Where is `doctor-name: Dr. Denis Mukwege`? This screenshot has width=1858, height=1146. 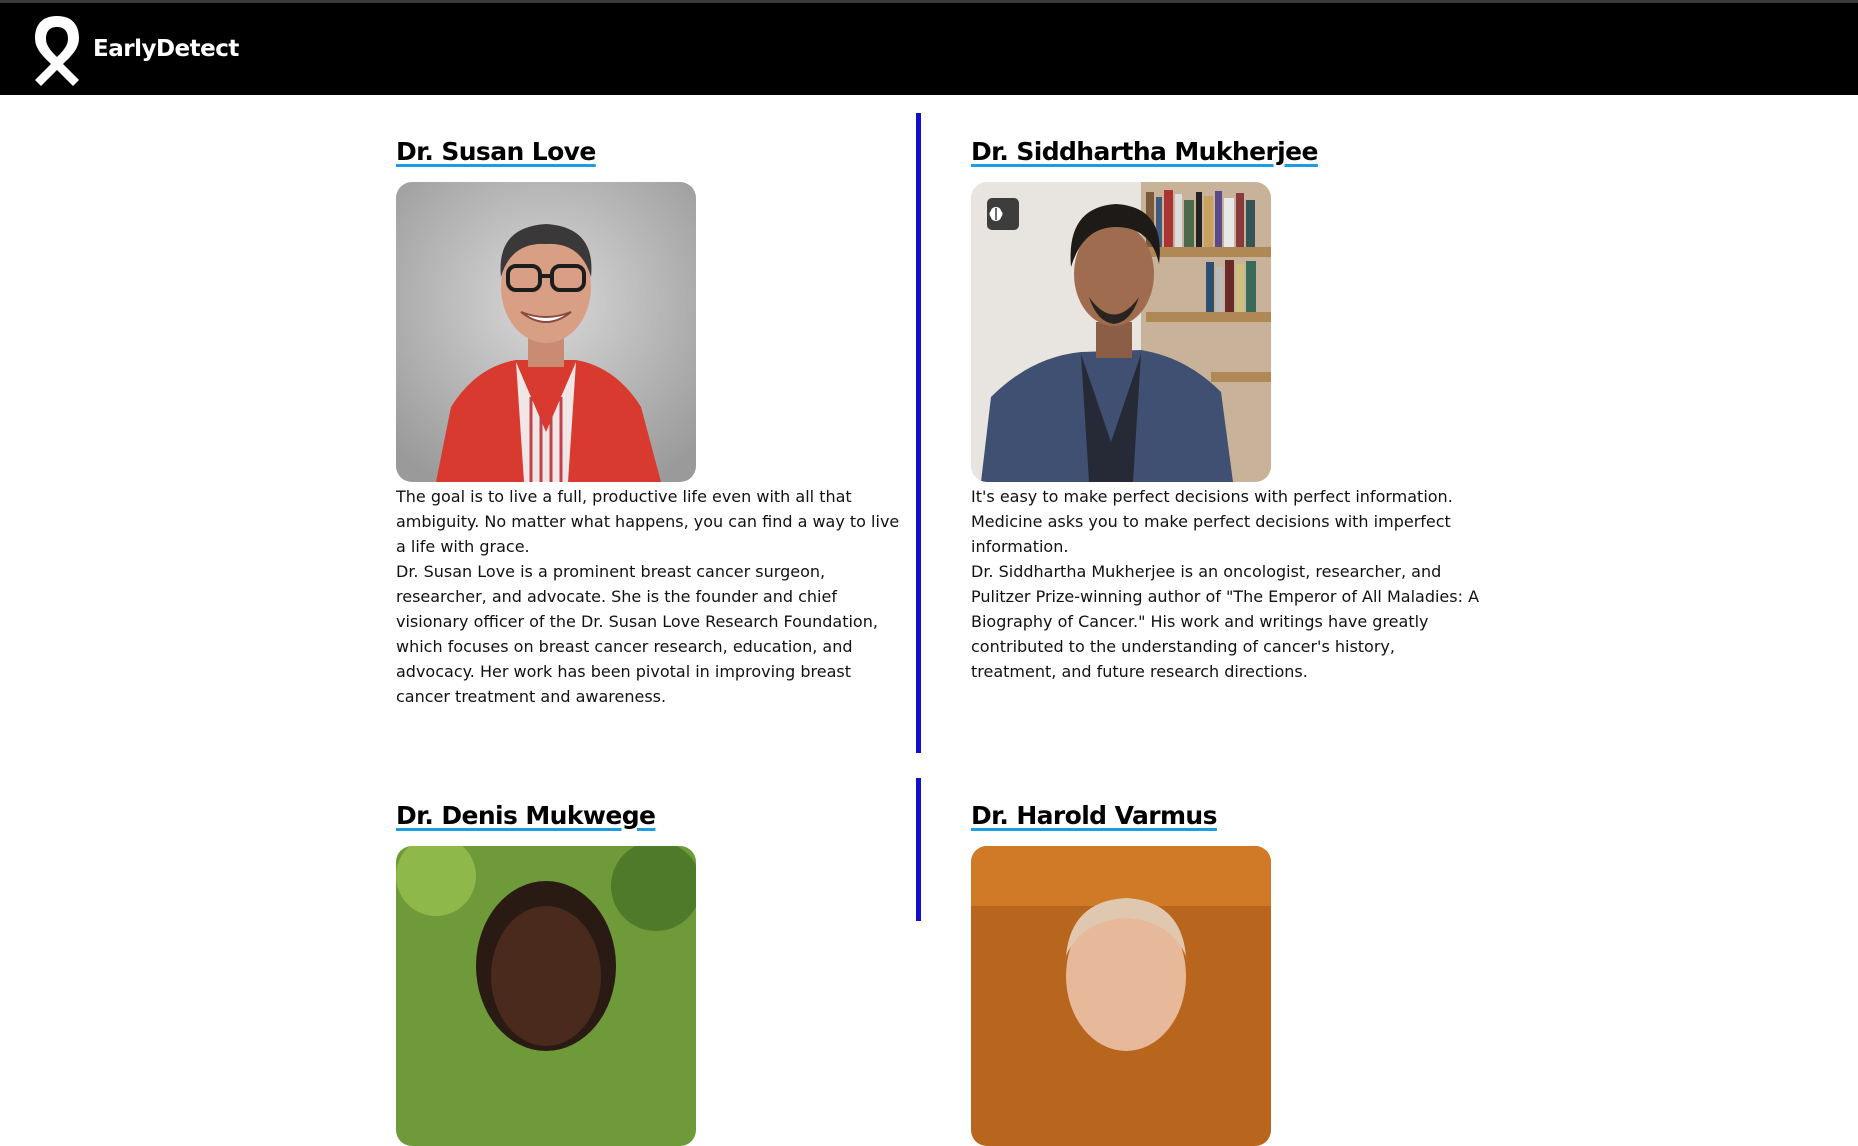
doctor-name: Dr. Denis Mukwege is located at coordinates (526, 815).